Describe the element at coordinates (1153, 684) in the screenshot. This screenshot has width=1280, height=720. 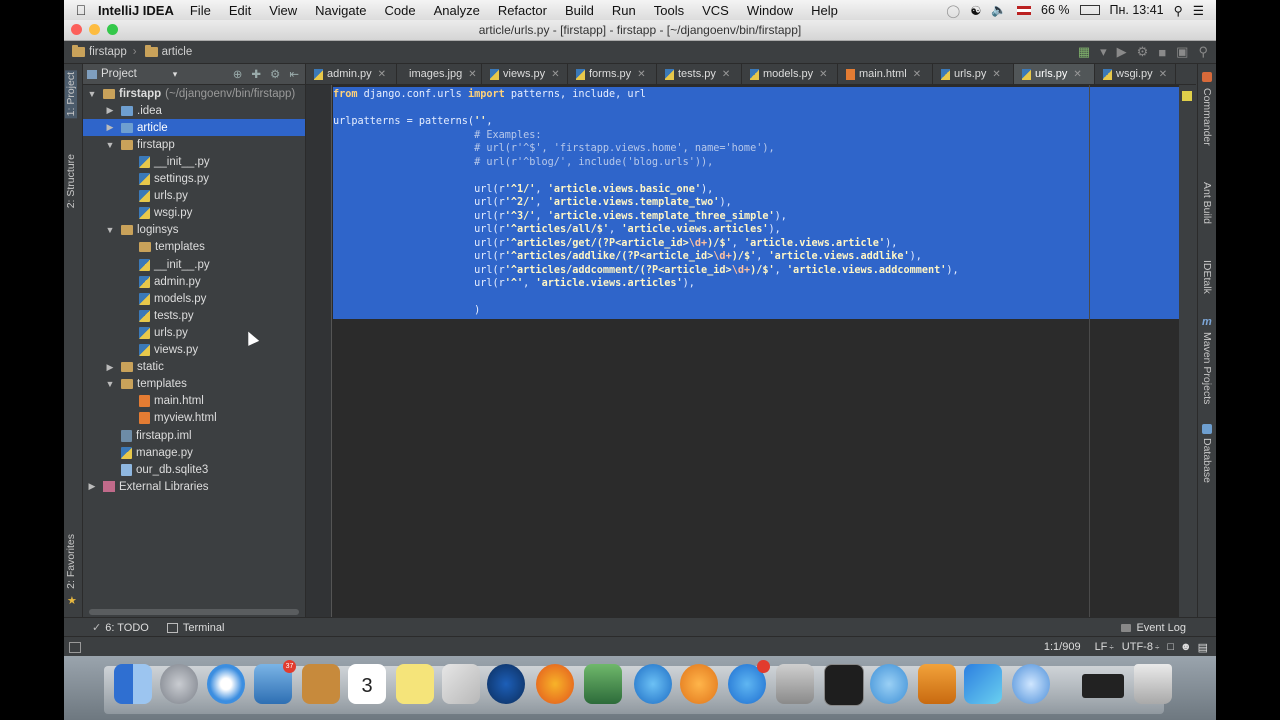
I see `trash-icon` at that location.